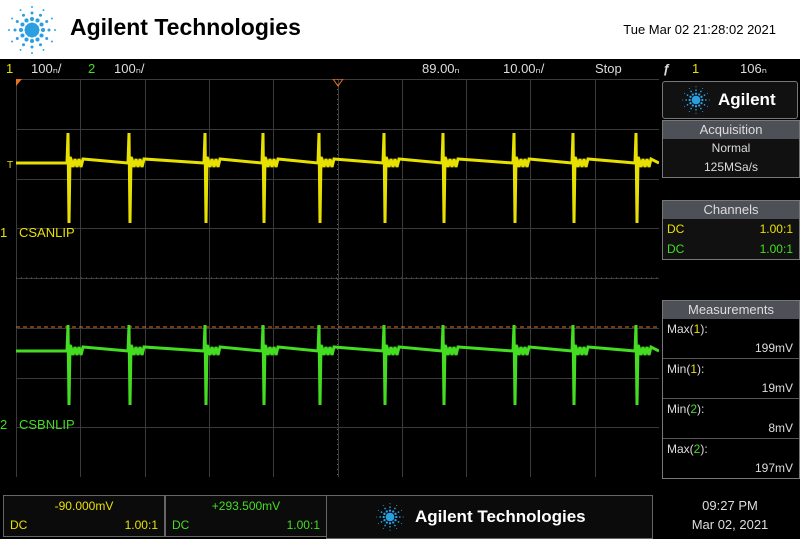 The height and width of the screenshot is (539, 800). I want to click on ch1-footer-coupling: DC, so click(19, 525).